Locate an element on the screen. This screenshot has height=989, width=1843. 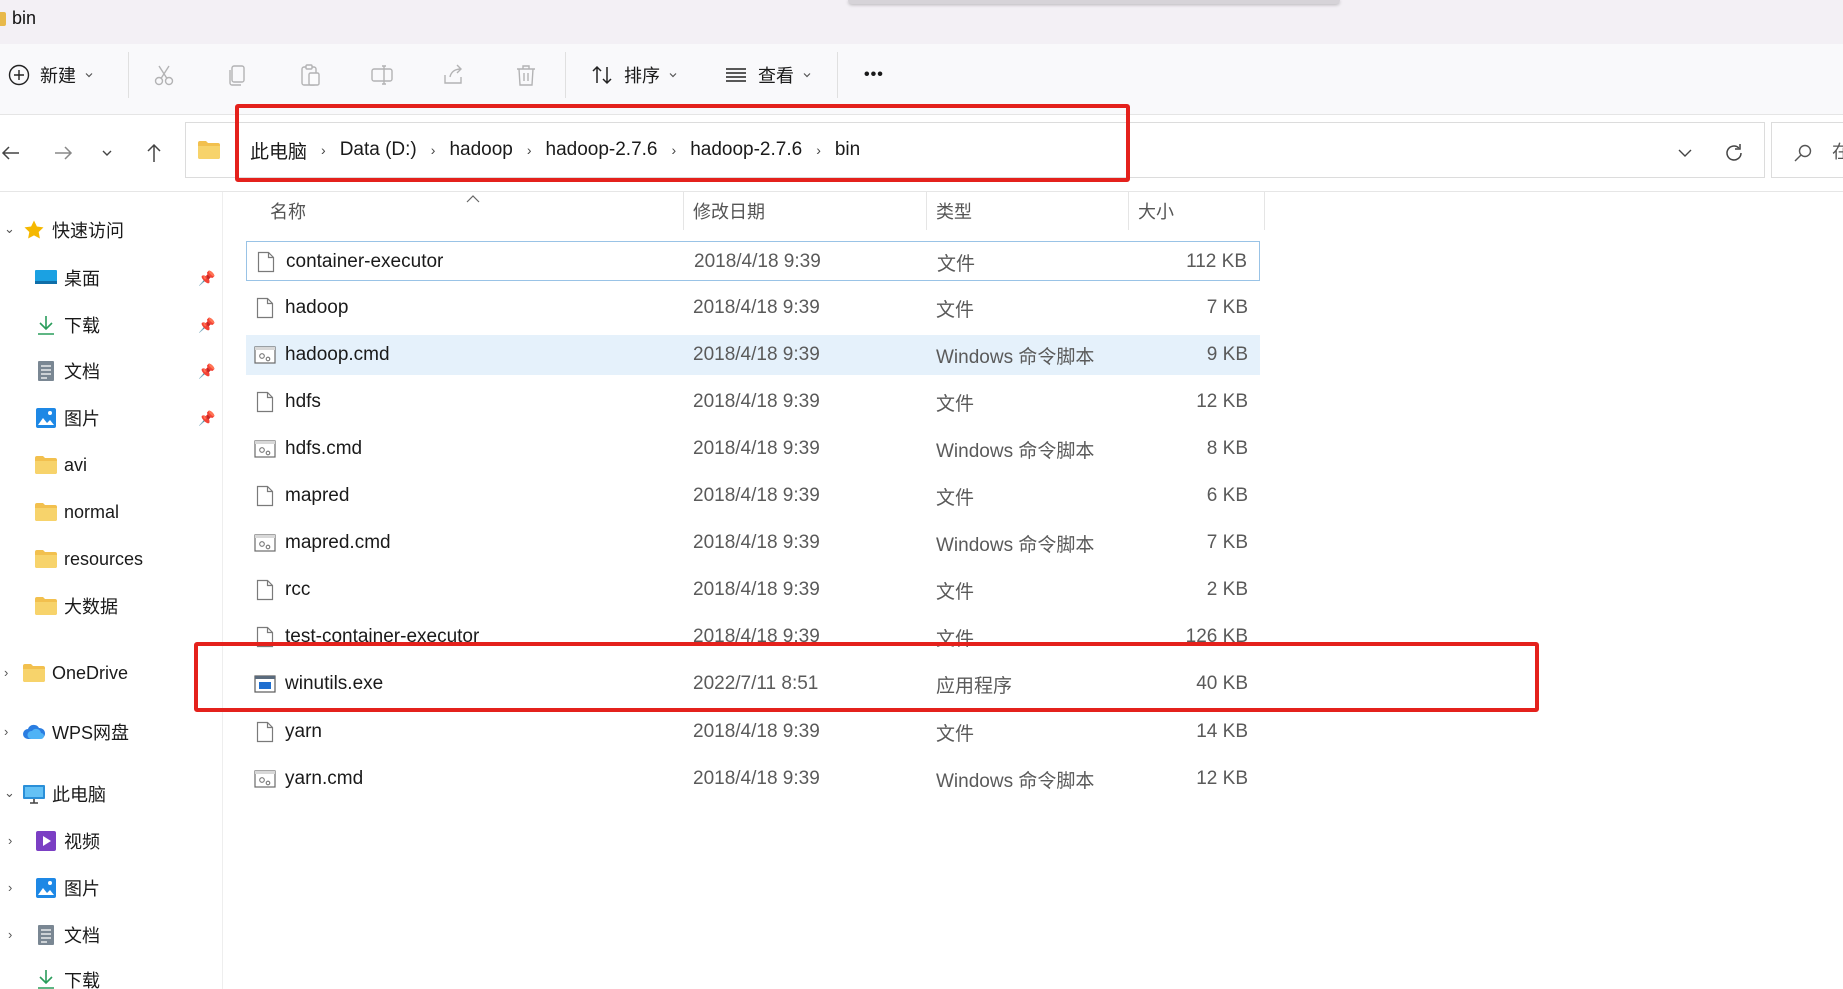
sidebar-label: 大数据 is located at coordinates (91, 607).